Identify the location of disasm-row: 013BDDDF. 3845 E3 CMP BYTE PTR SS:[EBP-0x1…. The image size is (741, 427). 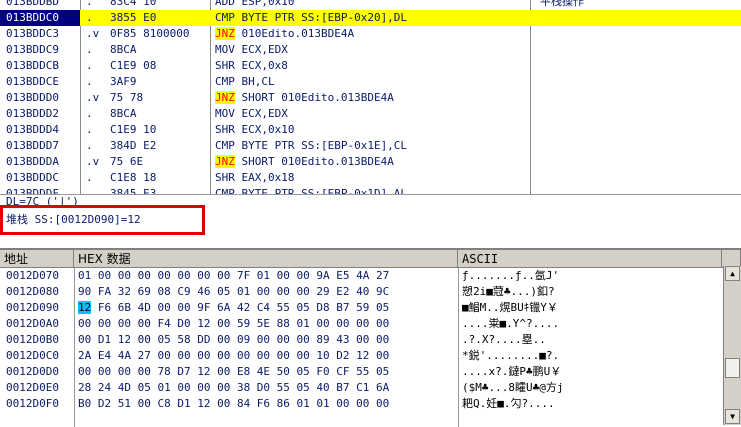
(370, 190).